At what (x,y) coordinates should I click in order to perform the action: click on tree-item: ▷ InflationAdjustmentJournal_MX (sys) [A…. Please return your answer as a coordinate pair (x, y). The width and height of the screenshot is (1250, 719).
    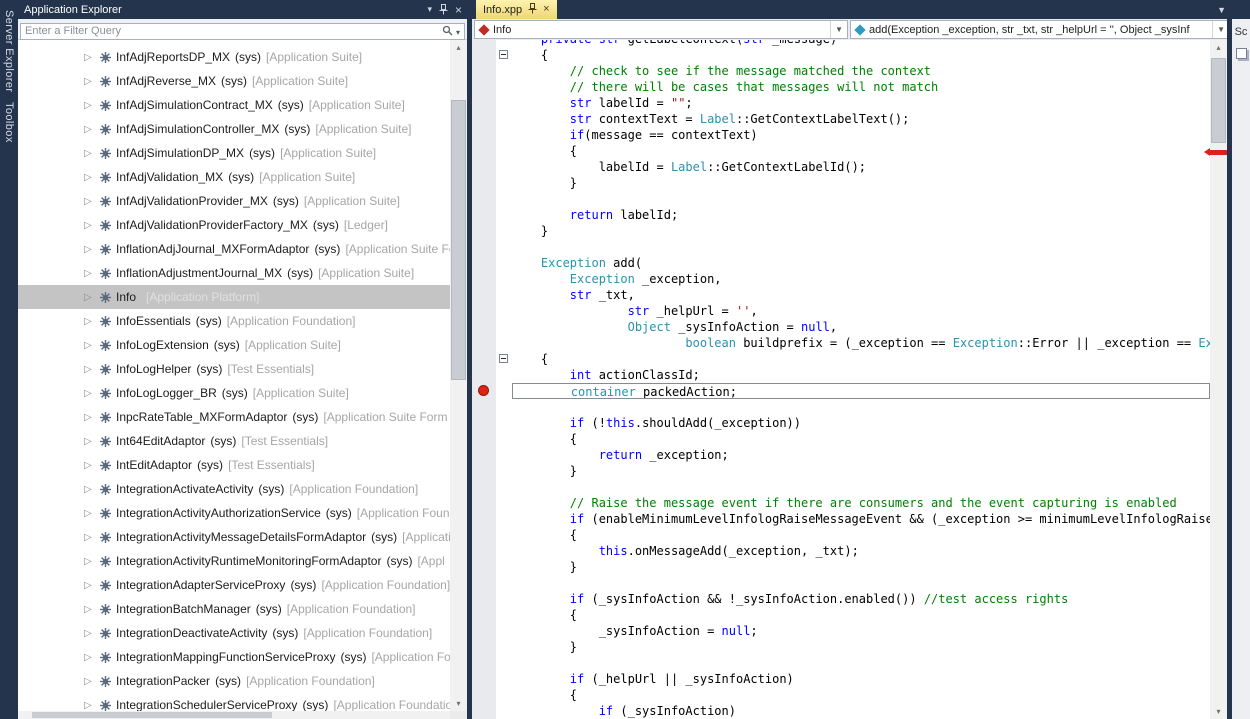
    Looking at the image, I should click on (234, 273).